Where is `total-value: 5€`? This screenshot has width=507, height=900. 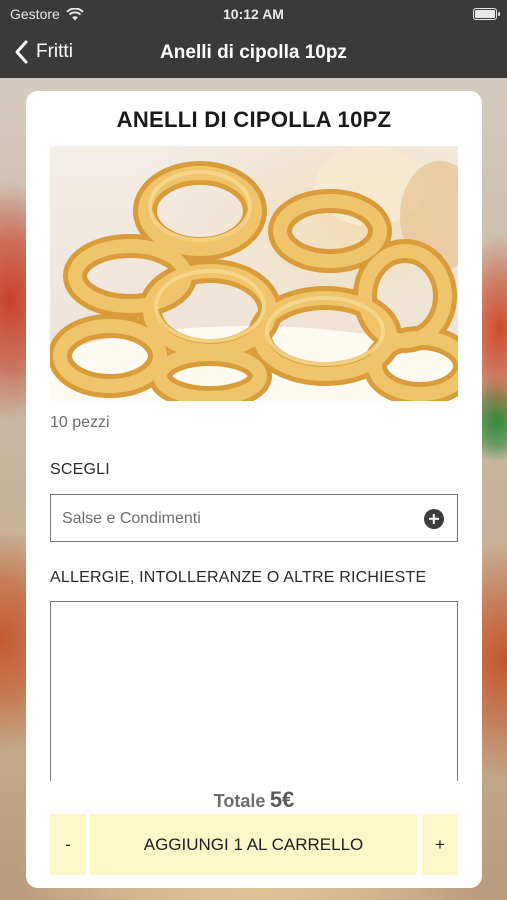 total-value: 5€ is located at coordinates (282, 799).